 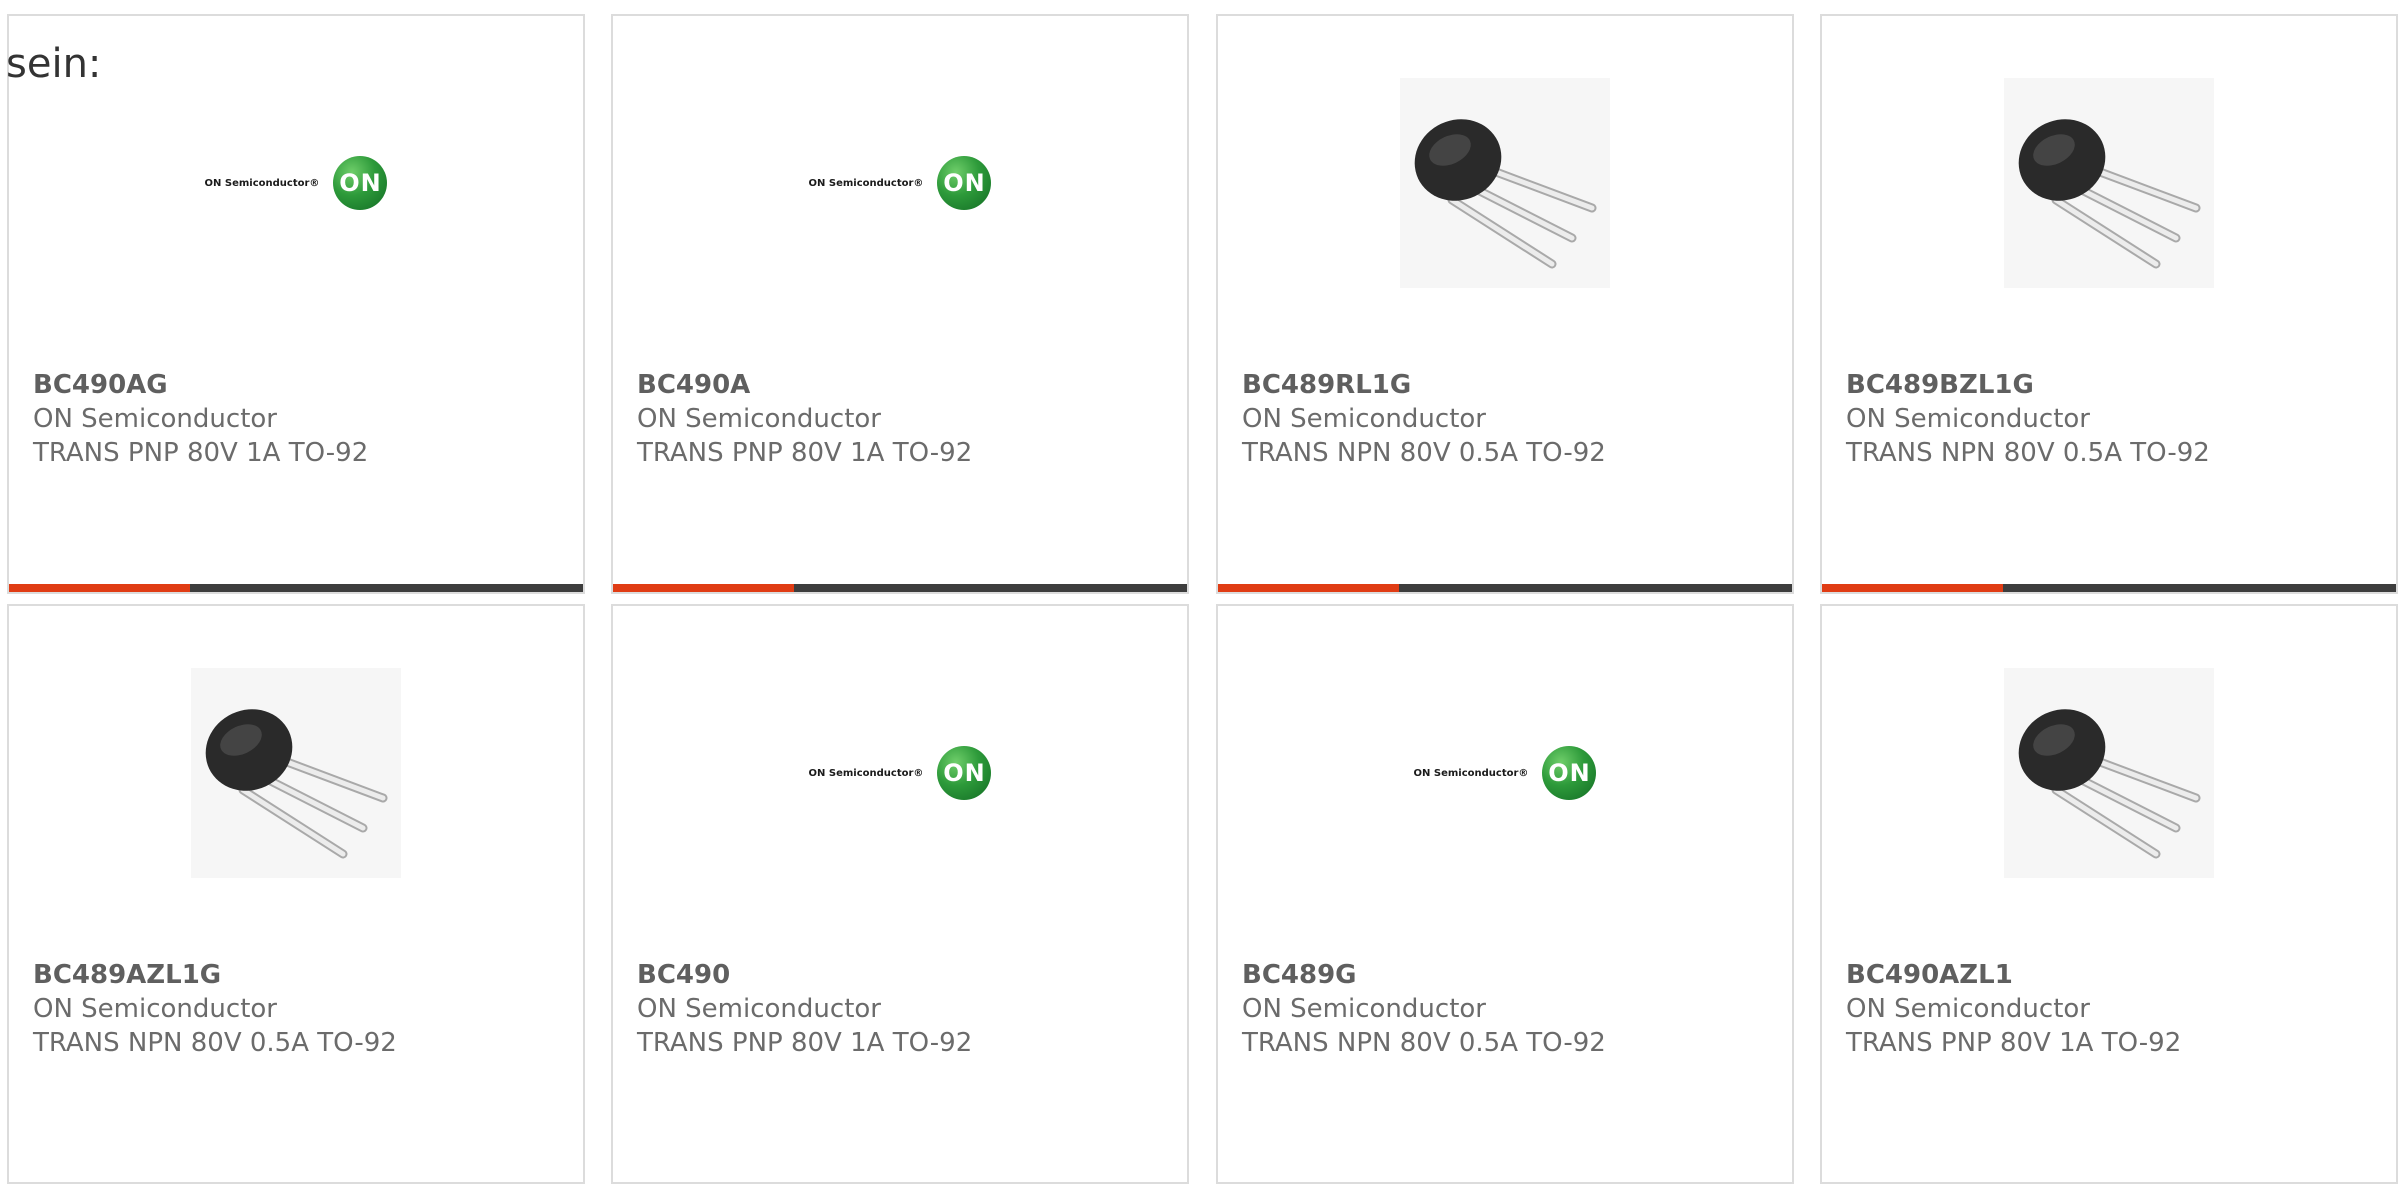 I want to click on part-number: BC490AZL1, so click(x=2013, y=975).